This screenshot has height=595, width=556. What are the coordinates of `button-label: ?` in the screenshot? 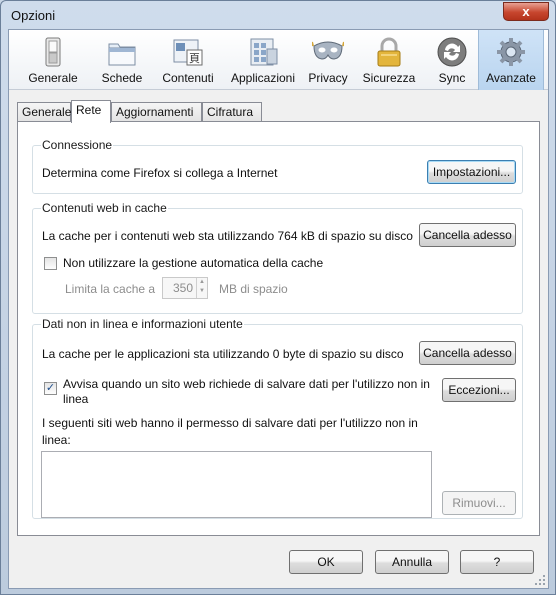 It's located at (497, 562).